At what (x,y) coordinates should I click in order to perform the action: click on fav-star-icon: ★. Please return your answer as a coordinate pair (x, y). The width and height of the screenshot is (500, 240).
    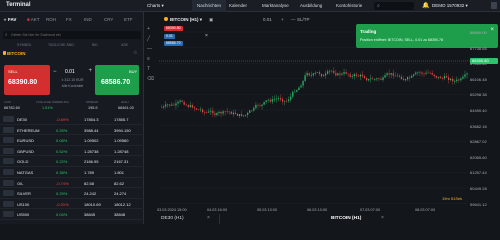
    Looking at the image, I should click on (5, 20).